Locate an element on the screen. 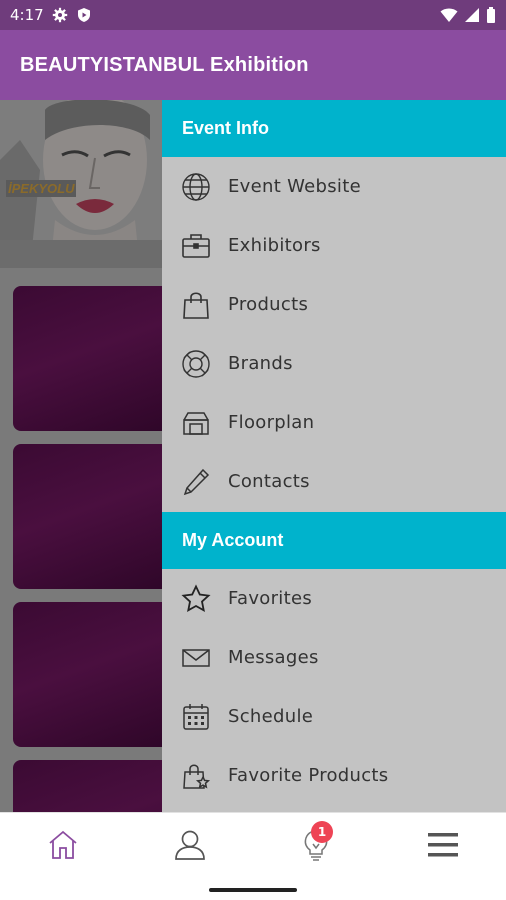 The image size is (506, 900). menu-icon is located at coordinates (443, 847).